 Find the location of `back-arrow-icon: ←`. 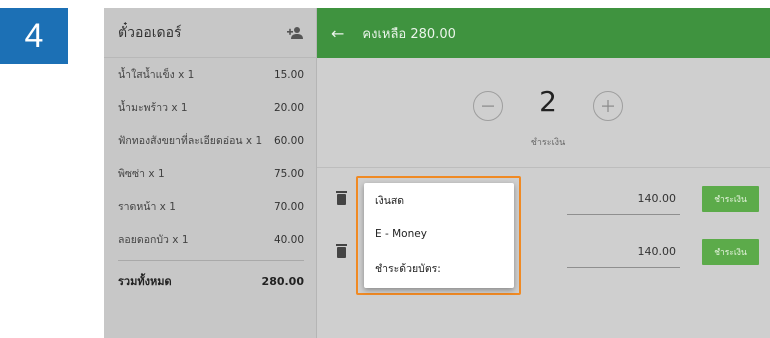

back-arrow-icon: ← is located at coordinates (337, 33).